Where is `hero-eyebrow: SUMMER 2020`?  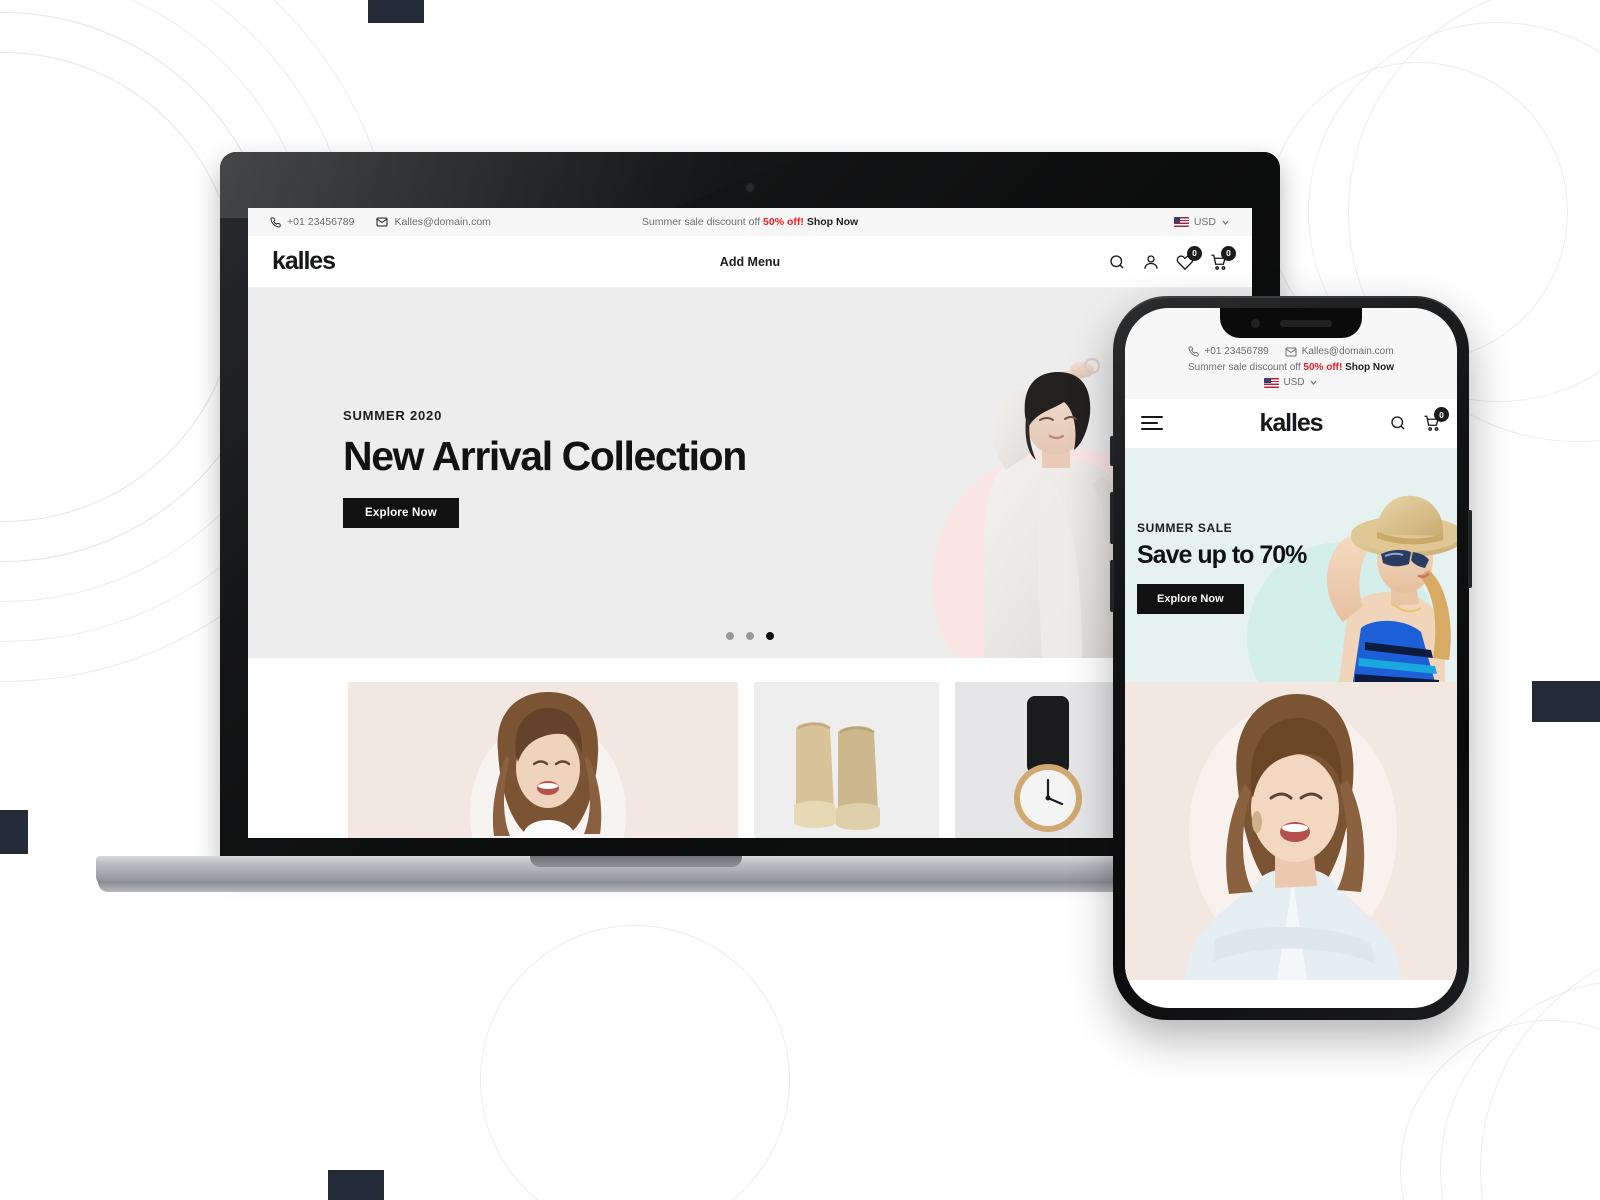 hero-eyebrow: SUMMER 2020 is located at coordinates (393, 415).